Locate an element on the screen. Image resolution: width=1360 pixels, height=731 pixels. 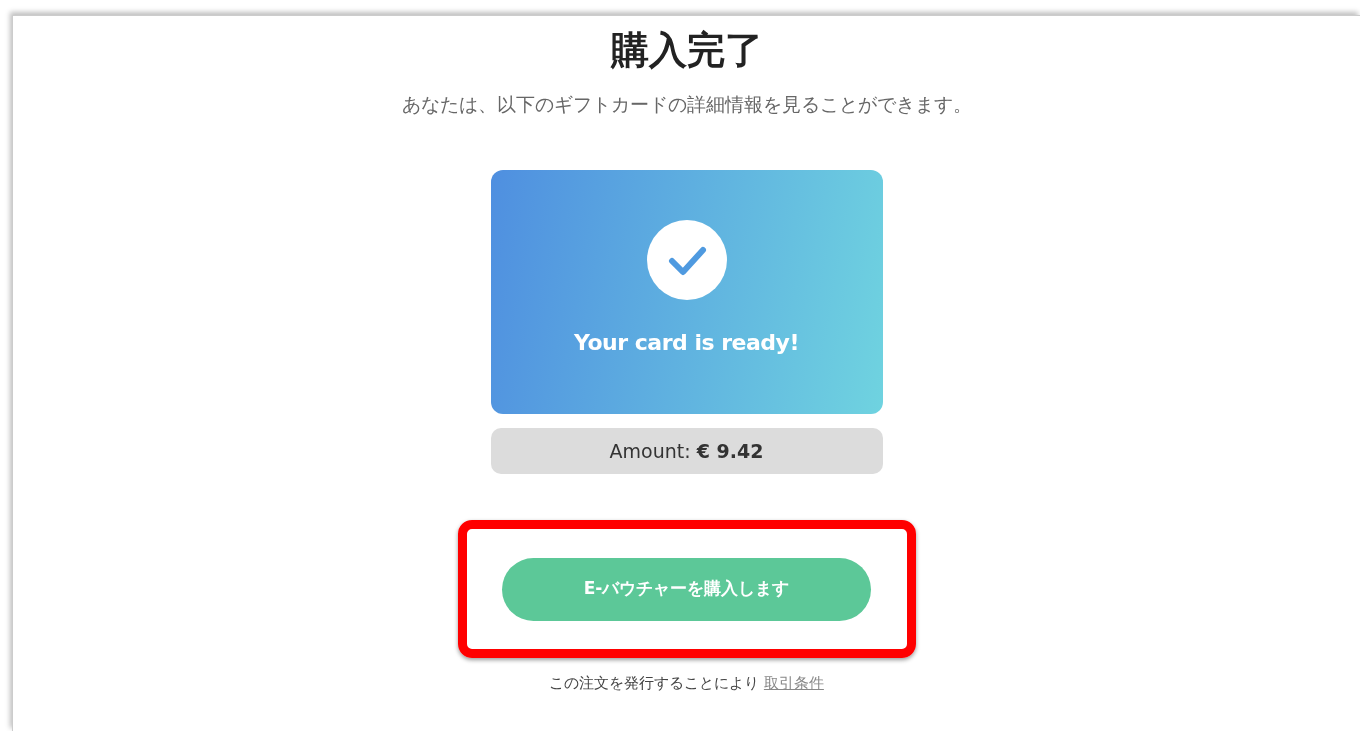
card-message: Your card is ready! is located at coordinates (686, 343).